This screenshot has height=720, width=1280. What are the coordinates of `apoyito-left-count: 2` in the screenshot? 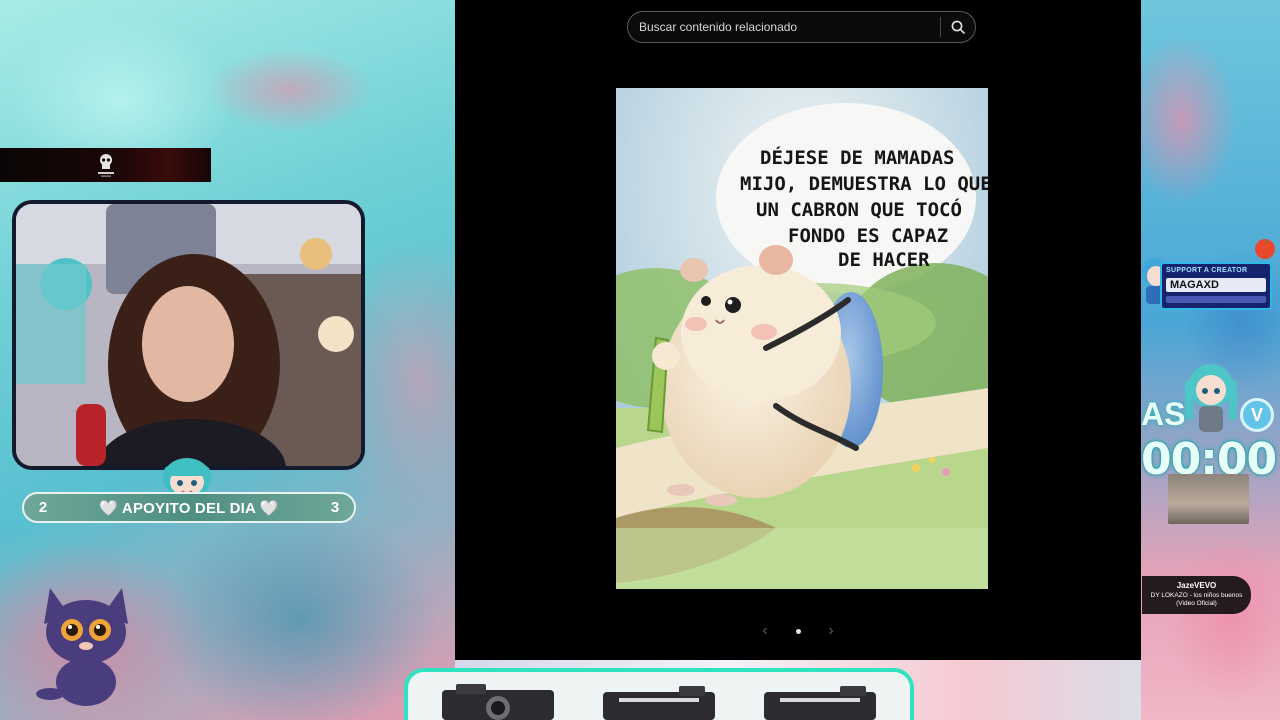 It's located at (43, 507).